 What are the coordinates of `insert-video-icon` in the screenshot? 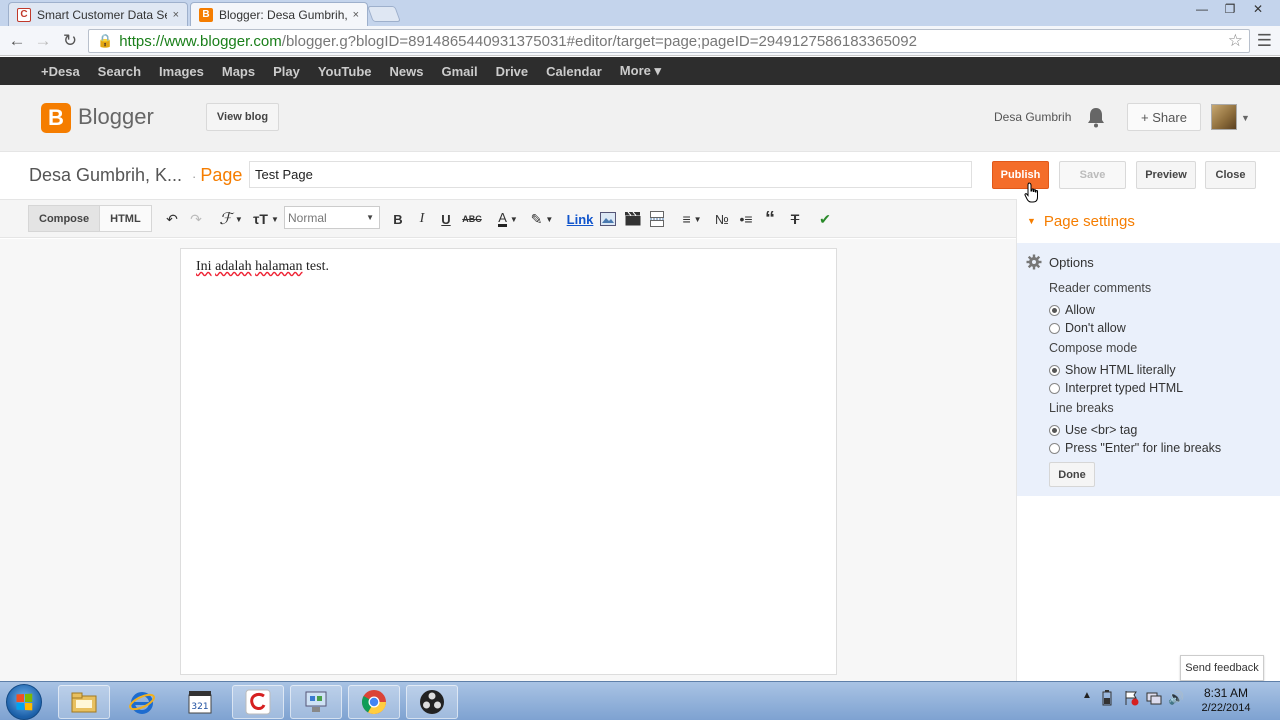 It's located at (633, 219).